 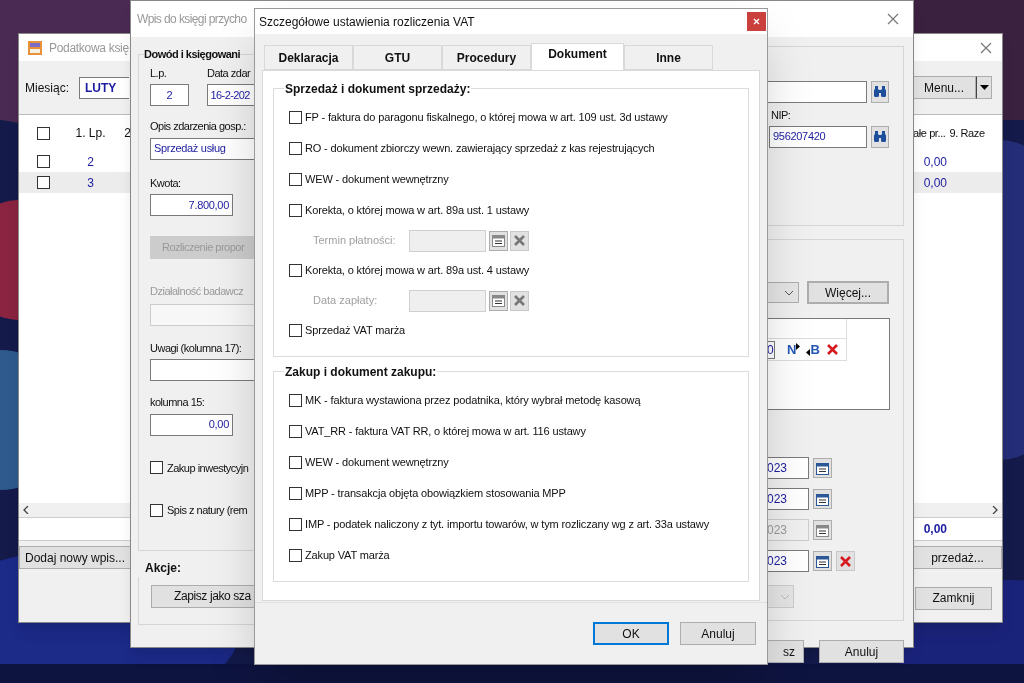 What do you see at coordinates (507, 525) in the screenshot?
I see `checkbox-label: IMP - podatek naliczony z tyt. importu towarów, w tym rozliczany wg z art. 33a ustawy` at bounding box center [507, 525].